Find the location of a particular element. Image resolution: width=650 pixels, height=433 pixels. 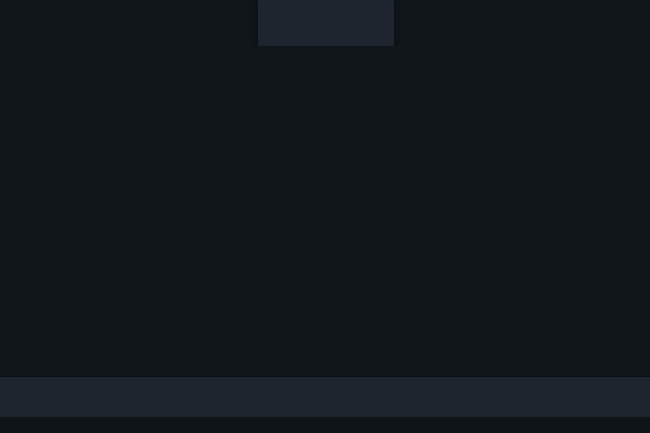

top-floating-panel is located at coordinates (326, 23).